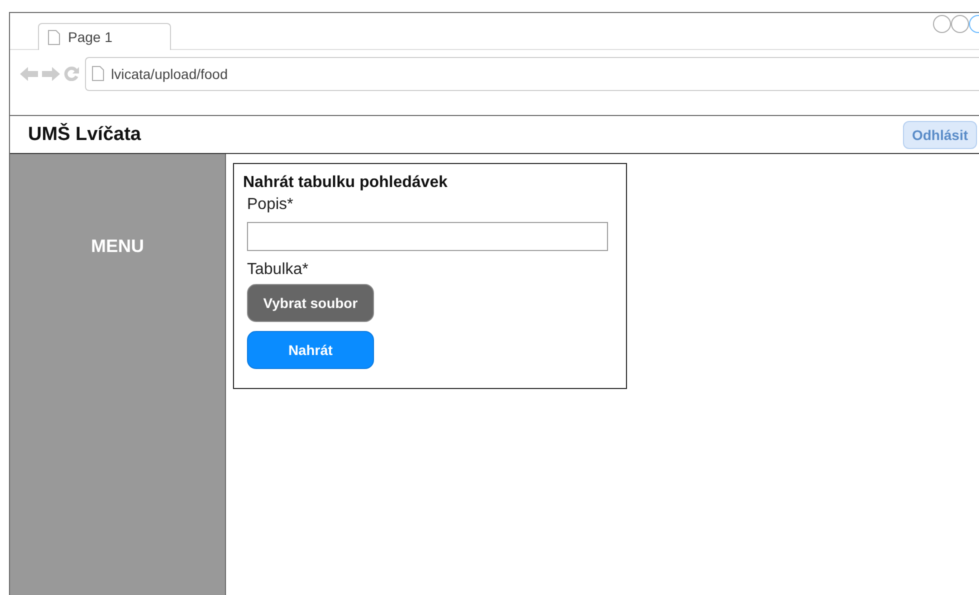 This screenshot has height=595, width=979. Describe the element at coordinates (270, 205) in the screenshot. I see `field-label: Popis*` at that location.